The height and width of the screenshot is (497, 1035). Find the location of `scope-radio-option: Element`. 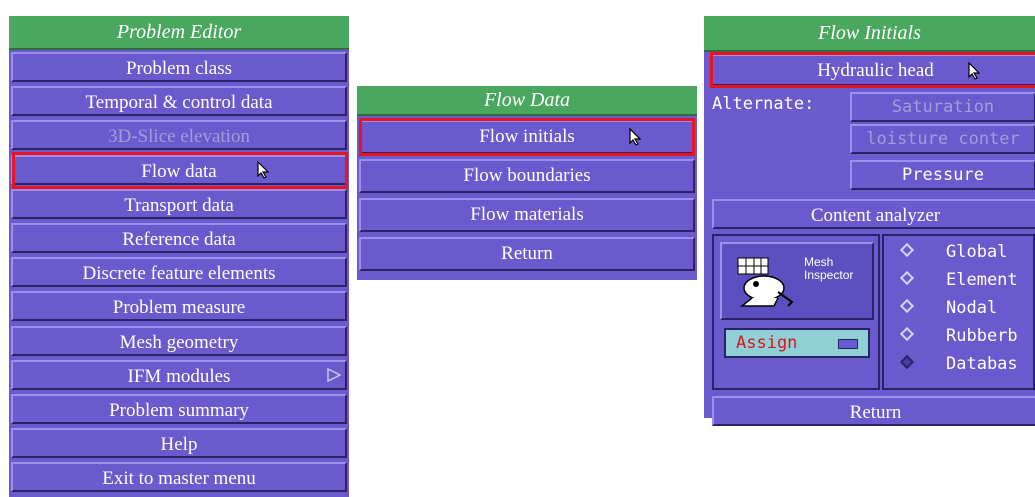

scope-radio-option: Element is located at coordinates (958, 280).